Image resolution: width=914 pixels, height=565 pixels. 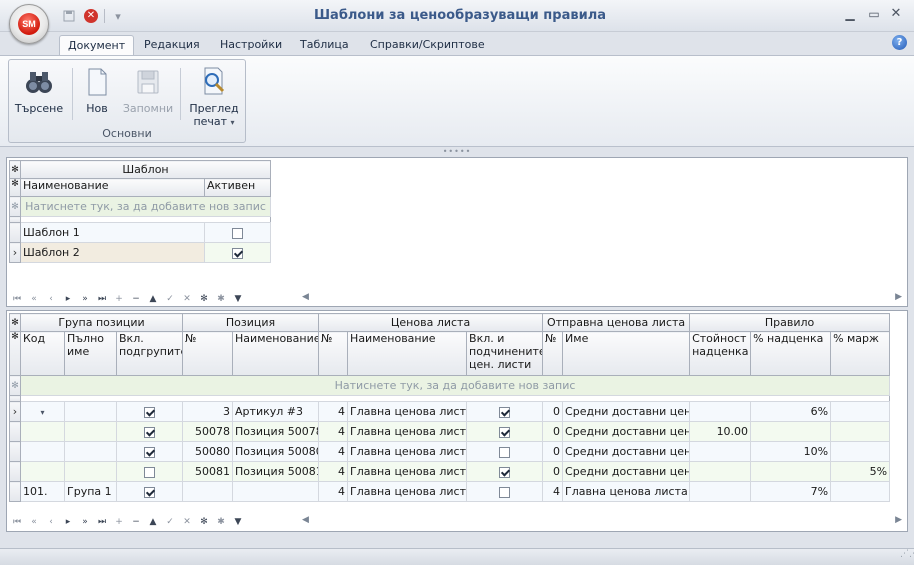 What do you see at coordinates (221, 299) in the screenshot?
I see `bookmark-icon: ✱` at bounding box center [221, 299].